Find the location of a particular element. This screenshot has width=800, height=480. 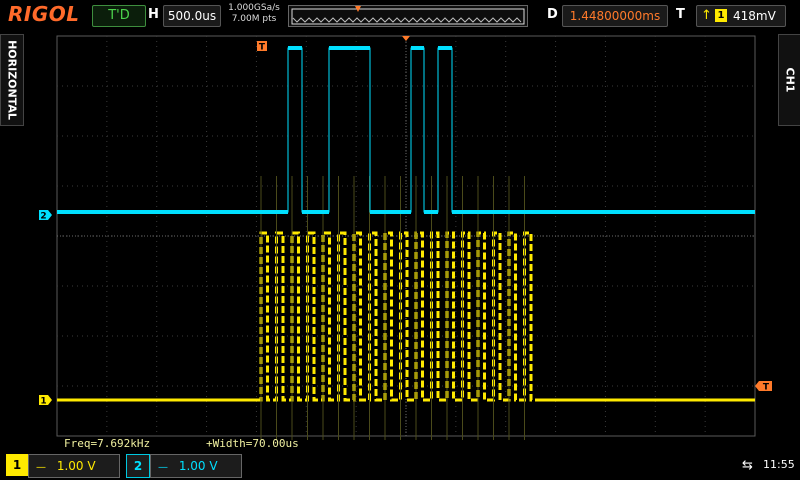

pulse-width-measurement: +Width=70.00us is located at coordinates (252, 443).